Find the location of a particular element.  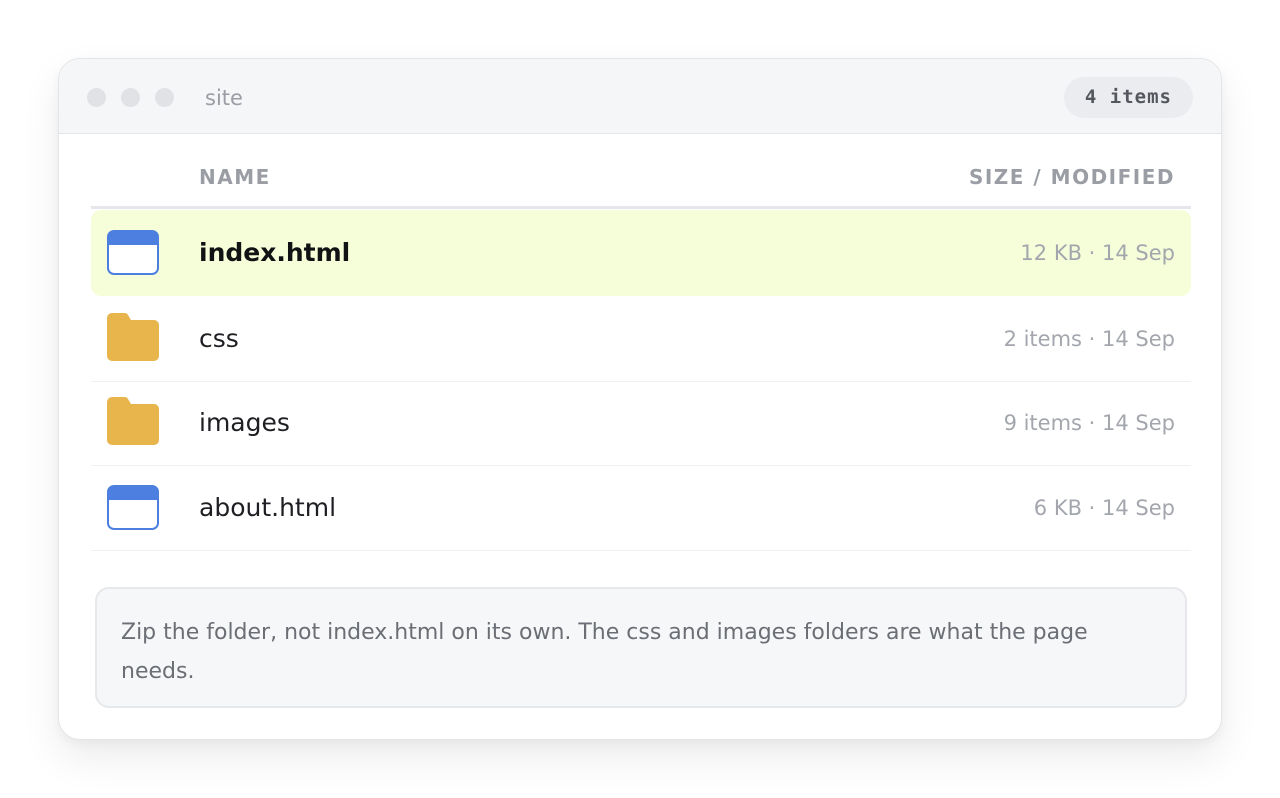

minimize-window-button is located at coordinates (130, 97).